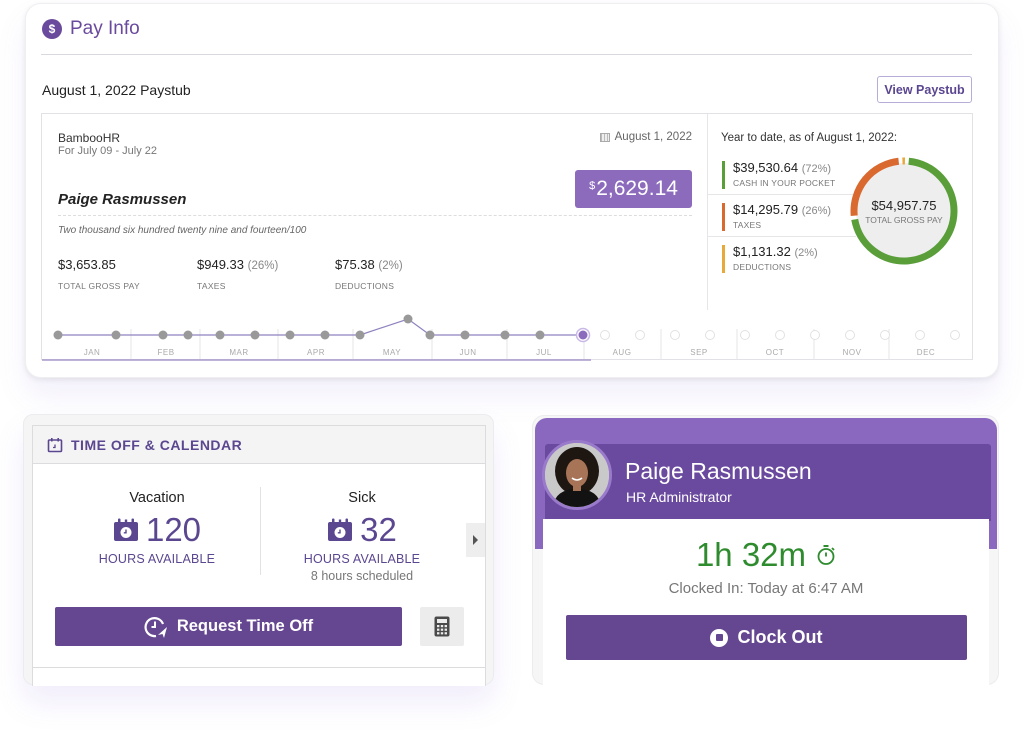 The image size is (1024, 741). What do you see at coordinates (157, 498) in the screenshot?
I see `time-off-type: Vacation` at bounding box center [157, 498].